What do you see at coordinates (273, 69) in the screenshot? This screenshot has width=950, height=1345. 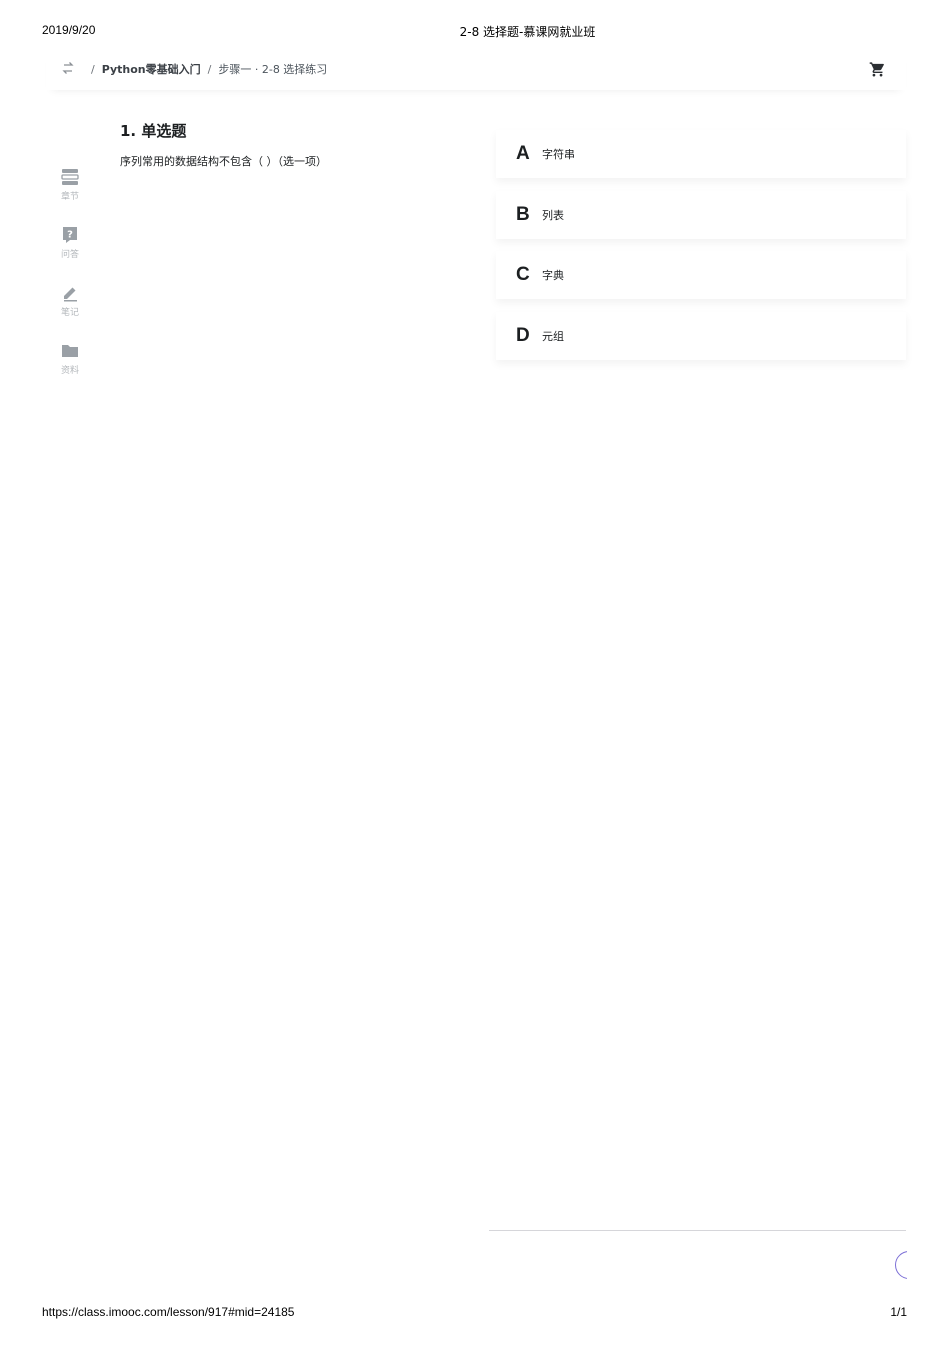 I see `breadcrumb-lesson: 步骤一 · 2-8 选择练习` at bounding box center [273, 69].